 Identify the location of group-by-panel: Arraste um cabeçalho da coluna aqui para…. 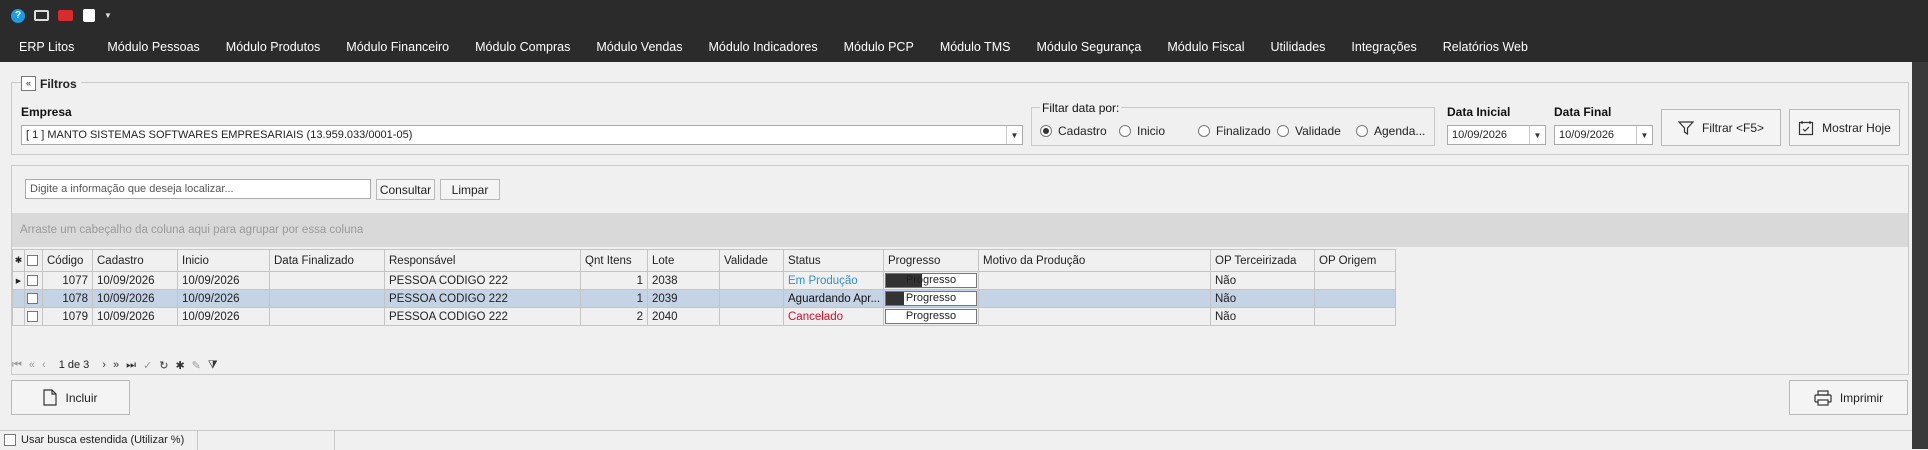
(960, 230).